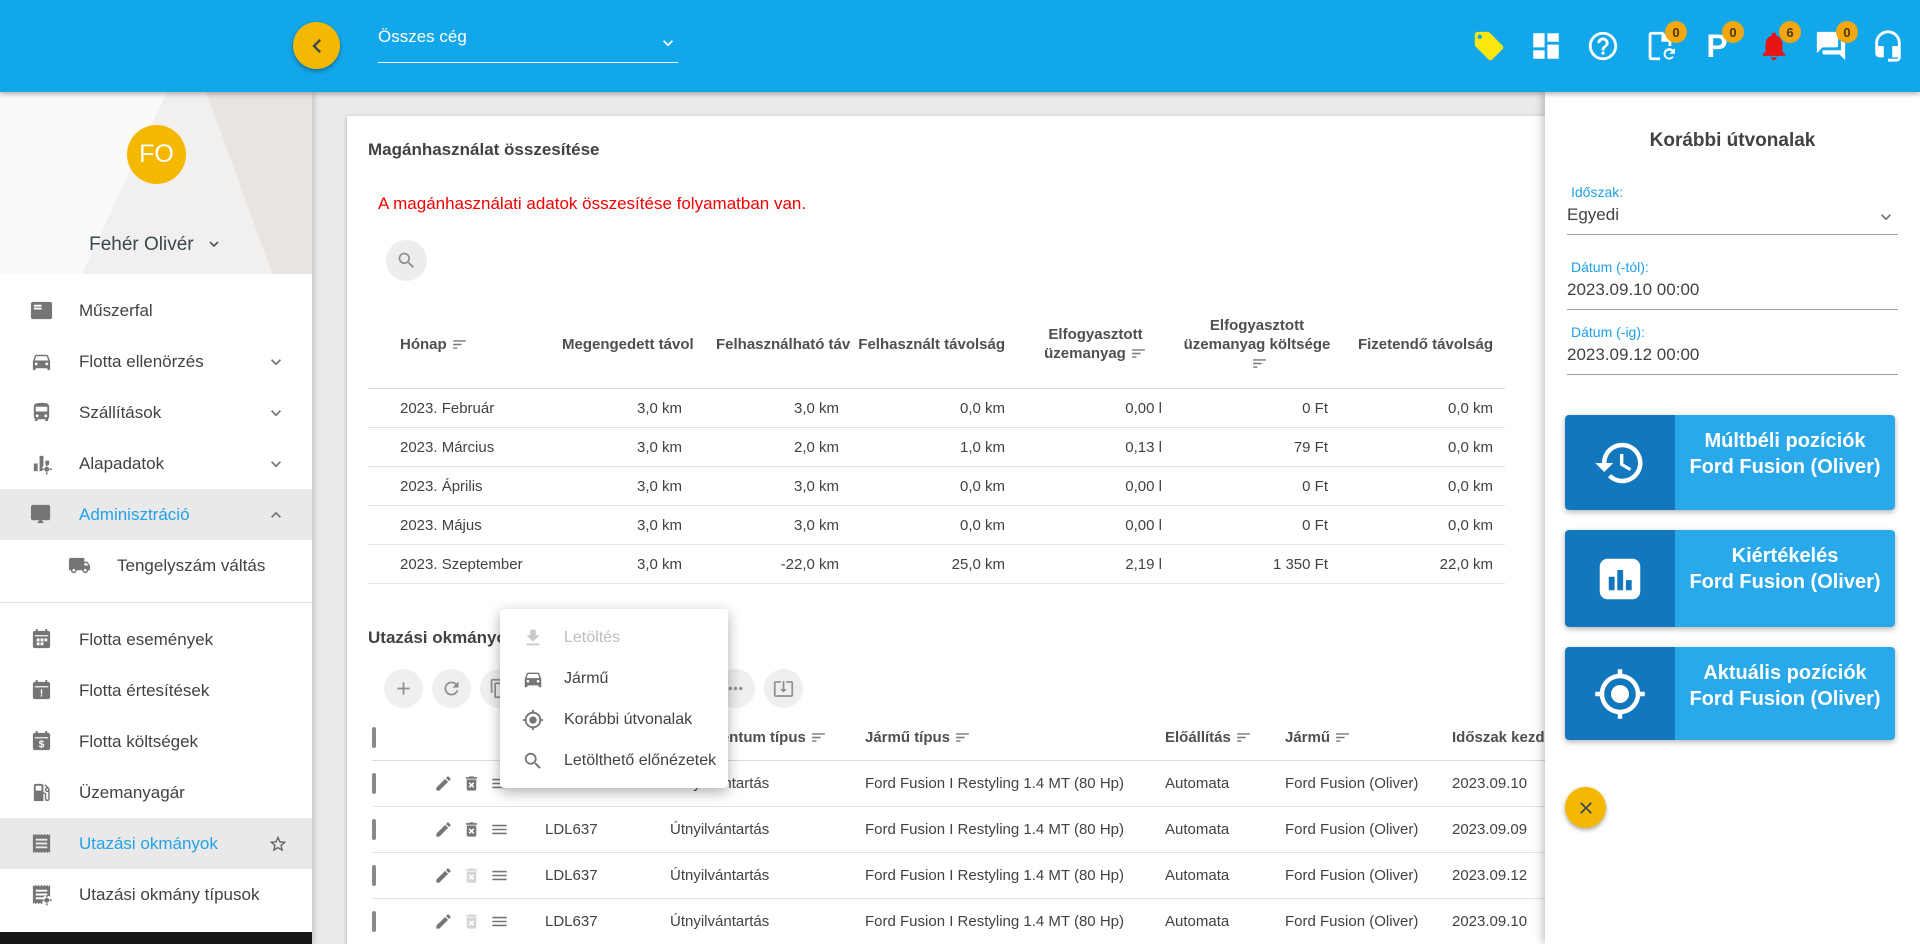 The width and height of the screenshot is (1920, 944). Describe the element at coordinates (146, 639) in the screenshot. I see `sidebar-item-label: Flotta események` at that location.